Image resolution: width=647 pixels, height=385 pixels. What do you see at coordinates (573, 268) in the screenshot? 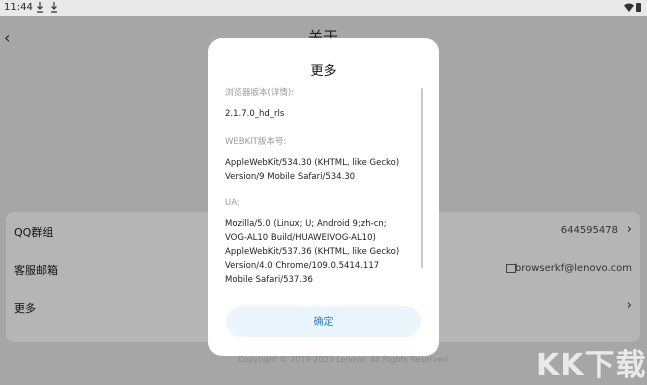
I see `row-value: browserkf@lenovo.com` at bounding box center [573, 268].